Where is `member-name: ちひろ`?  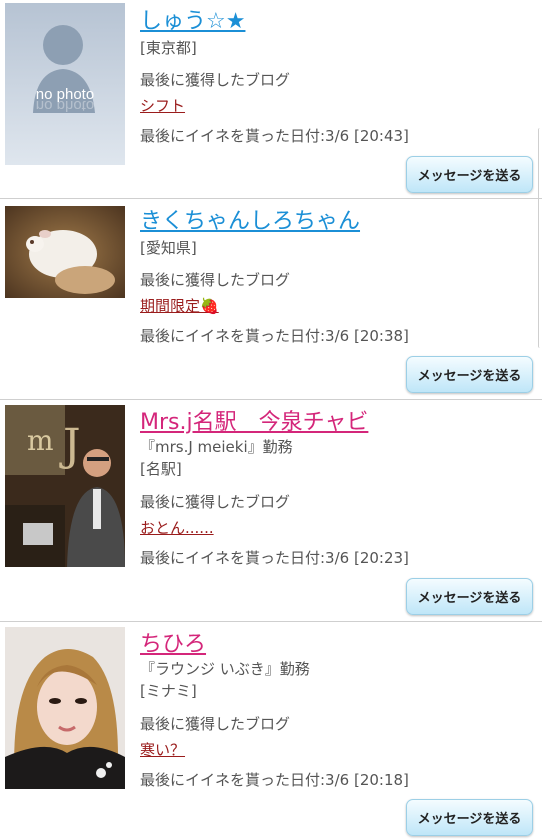 member-name: ちひろ is located at coordinates (173, 645).